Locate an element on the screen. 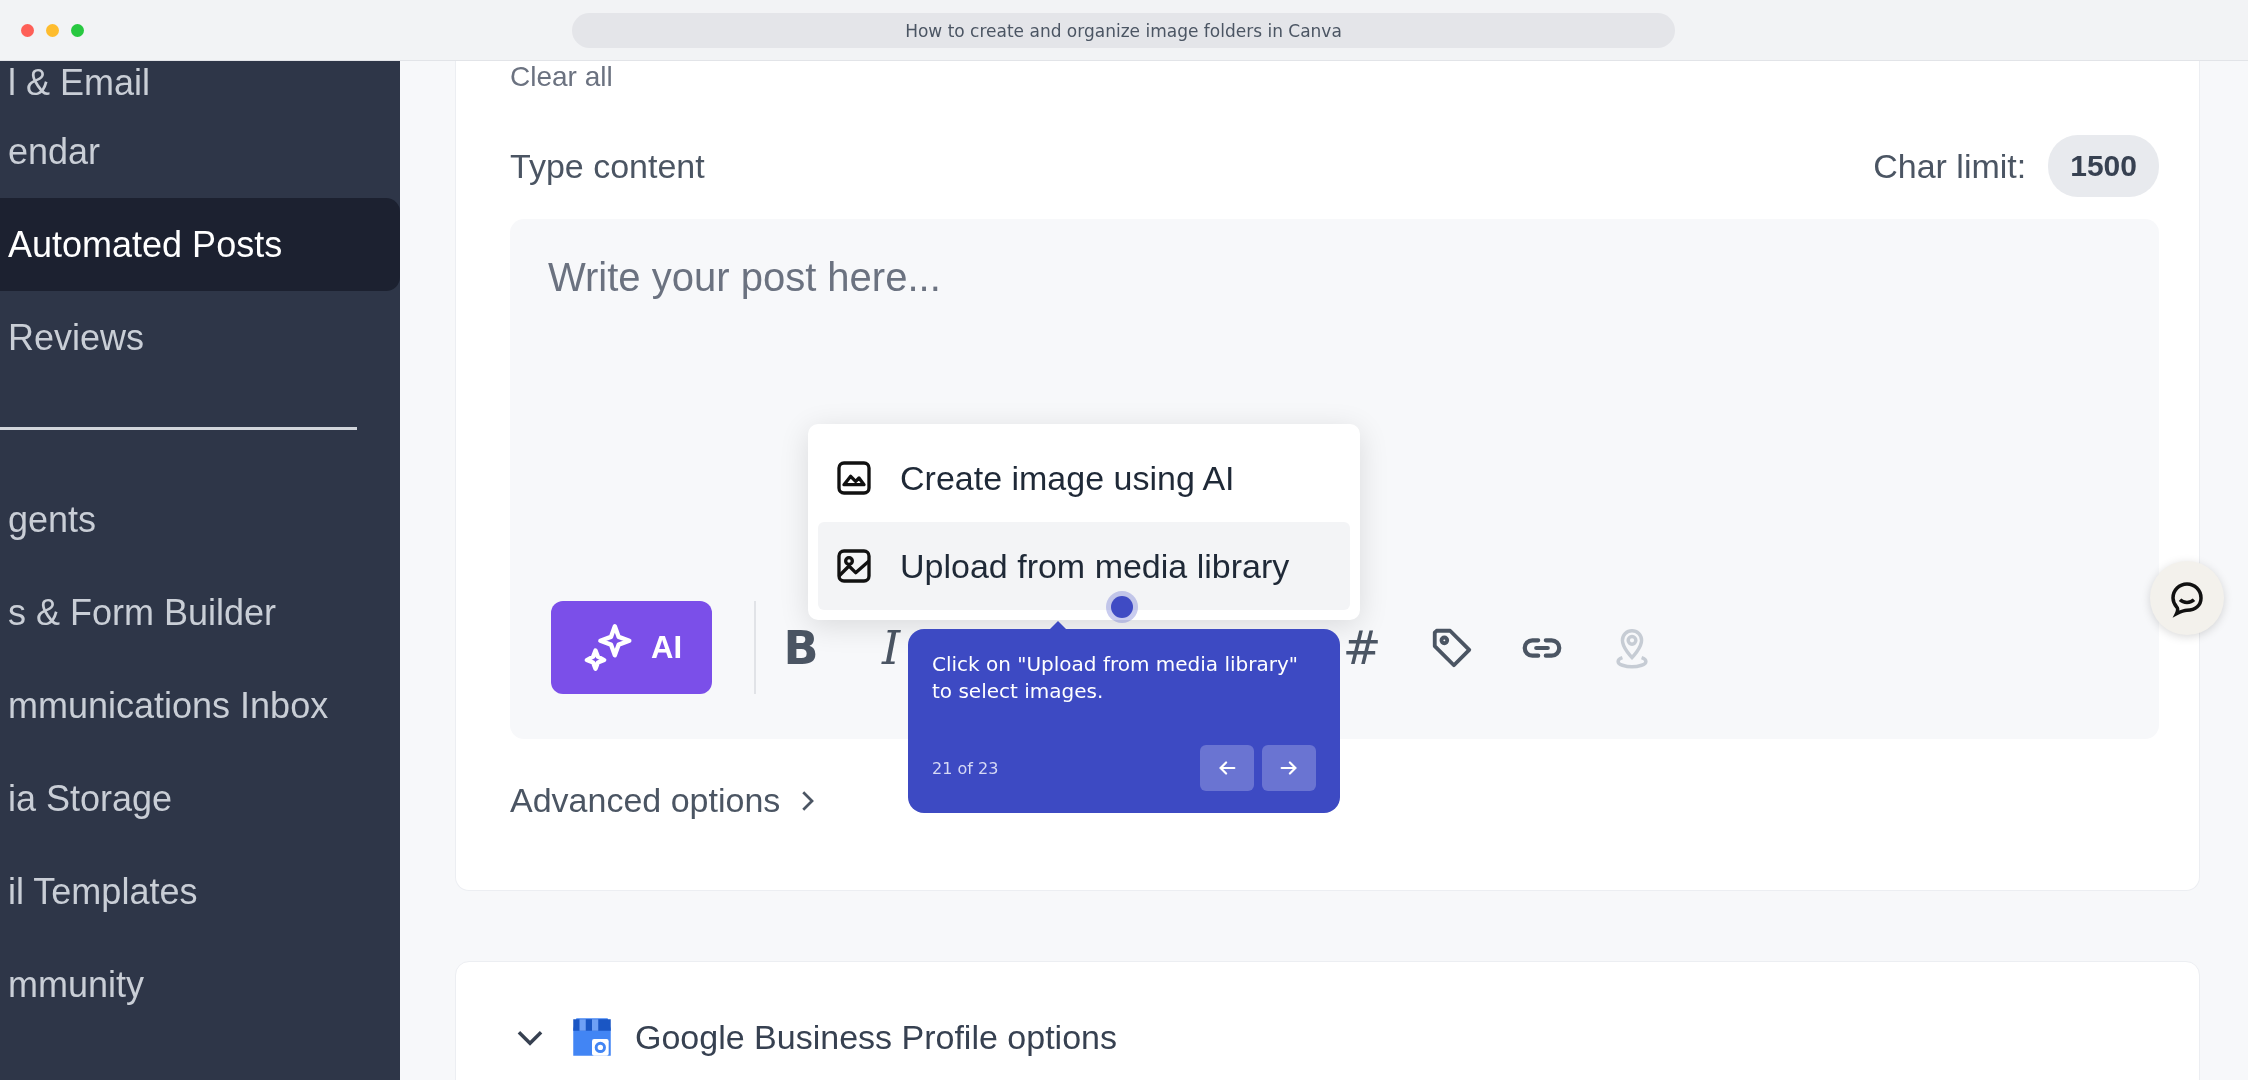 This screenshot has width=2248, height=1080. image-menu-item: Upload from media library is located at coordinates (1084, 566).